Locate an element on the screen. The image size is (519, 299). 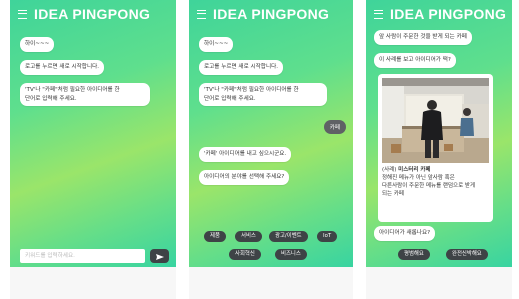
case-line: 다른사람이 주문한 메뉴를 랜덤으로 받게 is located at coordinates (429, 186).